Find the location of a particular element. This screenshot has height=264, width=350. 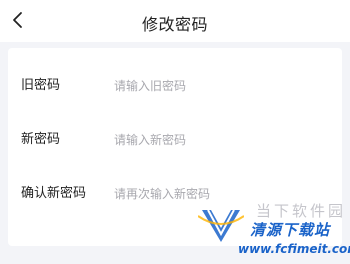

confirm-password-label: 确认新密码 is located at coordinates (54, 193).